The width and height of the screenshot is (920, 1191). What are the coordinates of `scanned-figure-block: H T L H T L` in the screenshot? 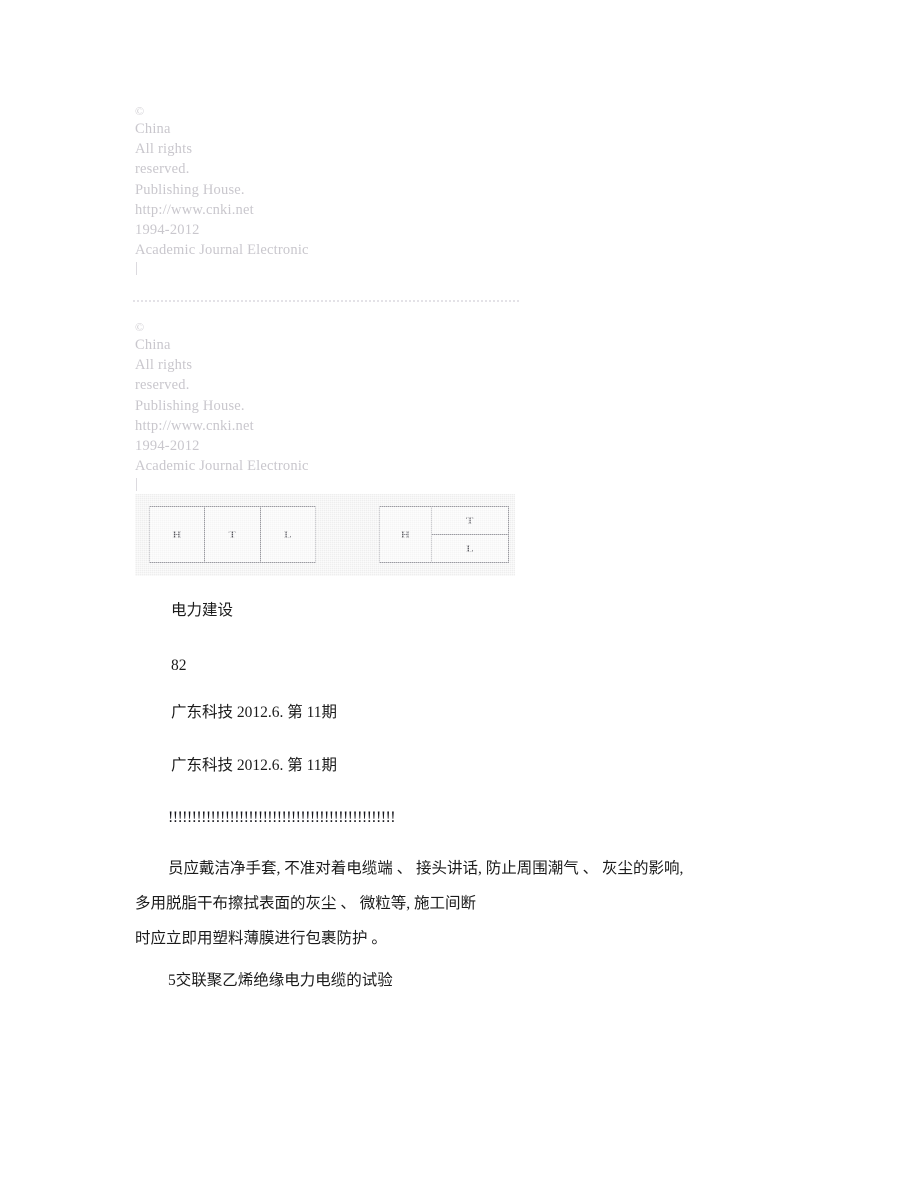 It's located at (325, 535).